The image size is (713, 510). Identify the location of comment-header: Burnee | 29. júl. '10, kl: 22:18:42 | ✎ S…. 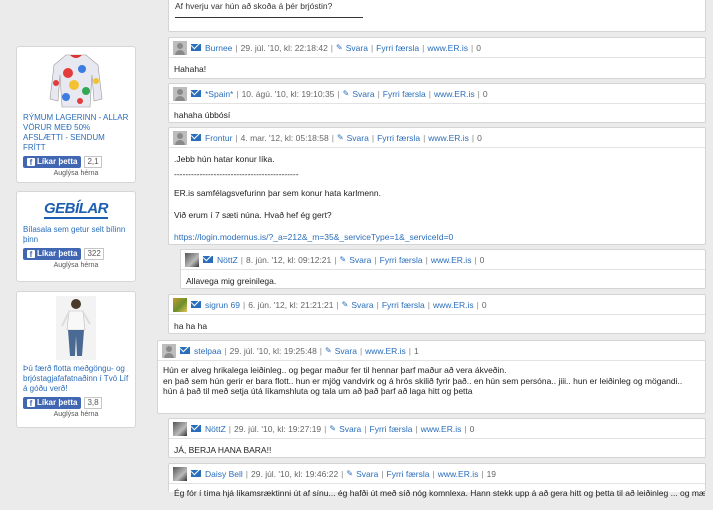
(437, 48).